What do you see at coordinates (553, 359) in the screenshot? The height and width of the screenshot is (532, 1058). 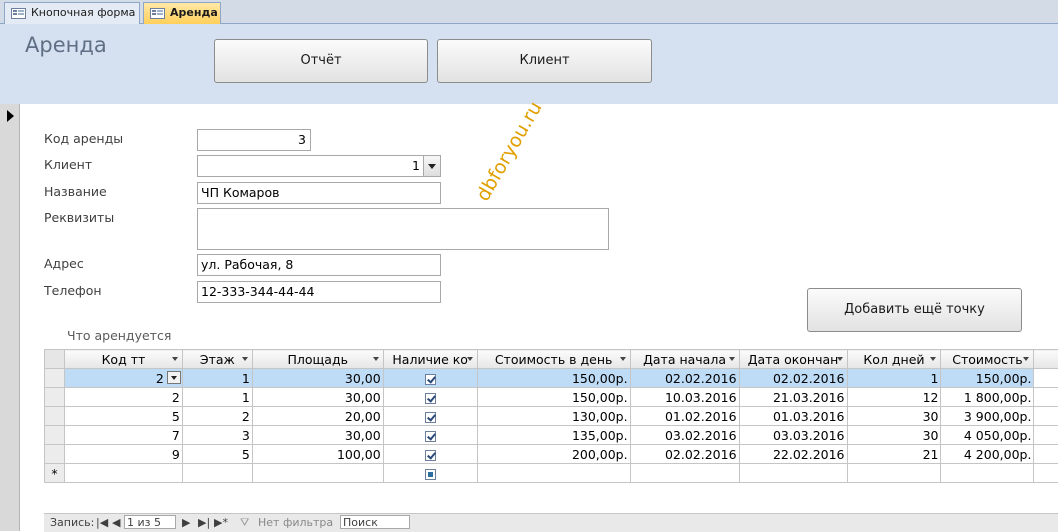 I see `col-header: Стоимость в день` at bounding box center [553, 359].